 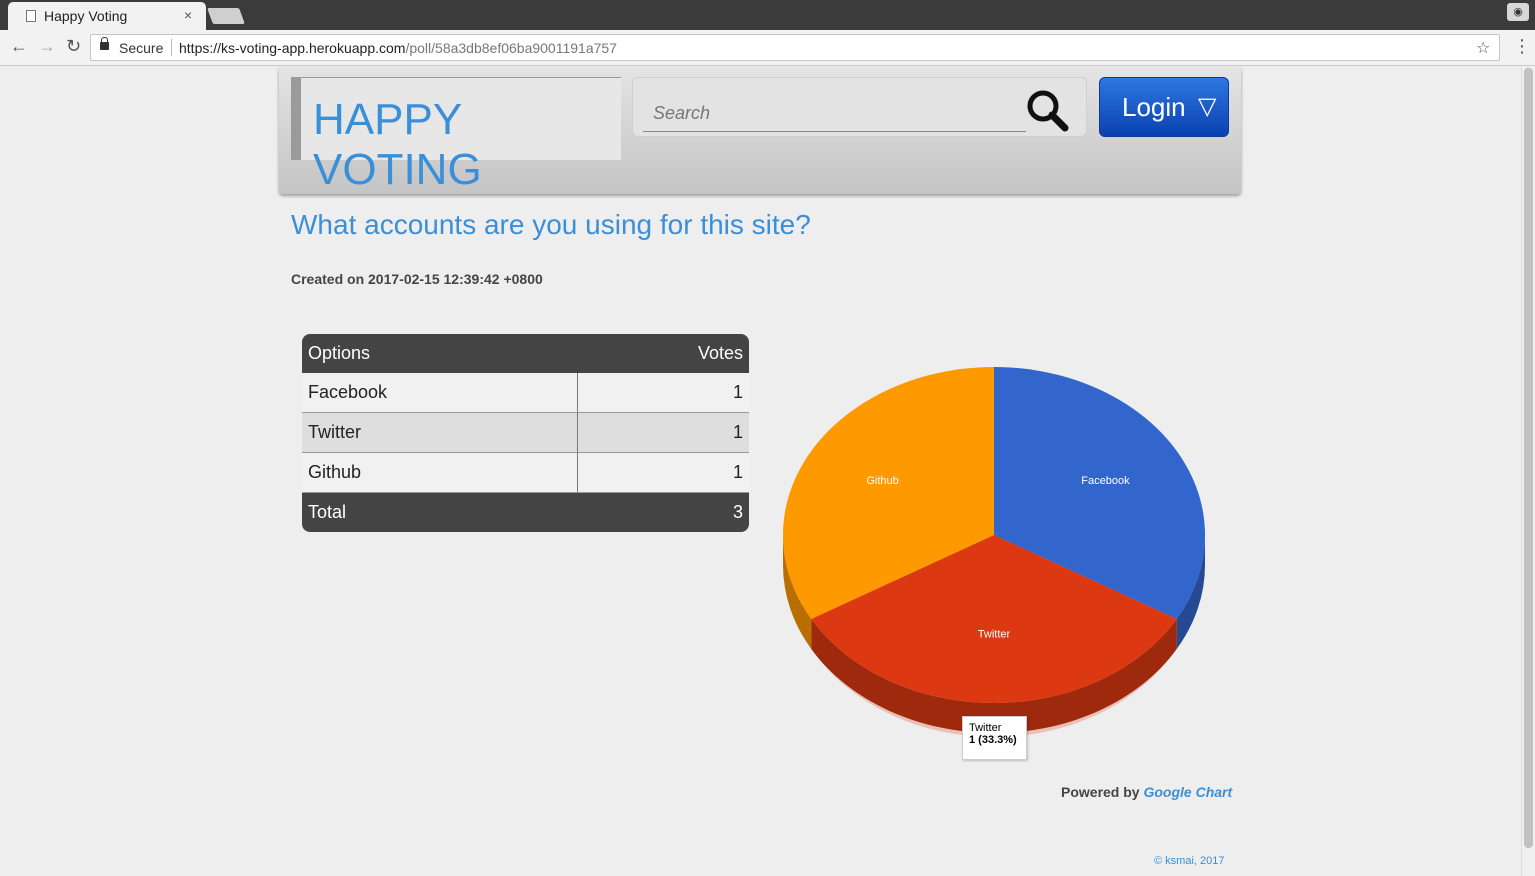 I want to click on browser-tabstrip: Happy Voting × ◉, so click(x=767, y=15).